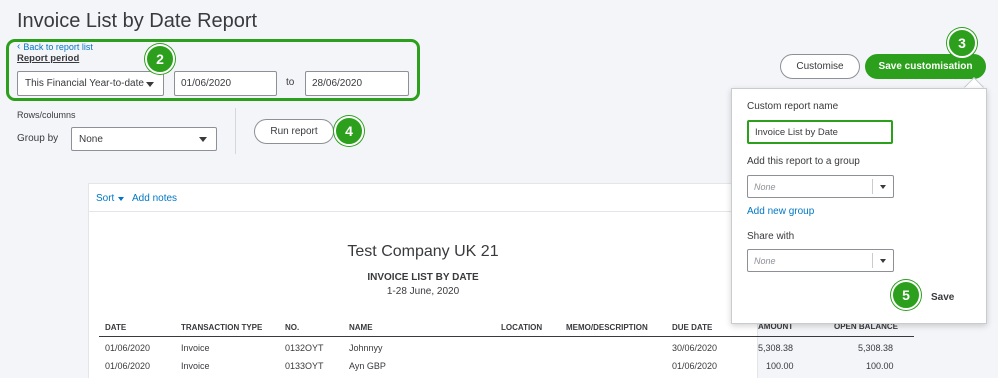  I want to click on report-name: INVOICE LIST BY DATE, so click(423, 277).